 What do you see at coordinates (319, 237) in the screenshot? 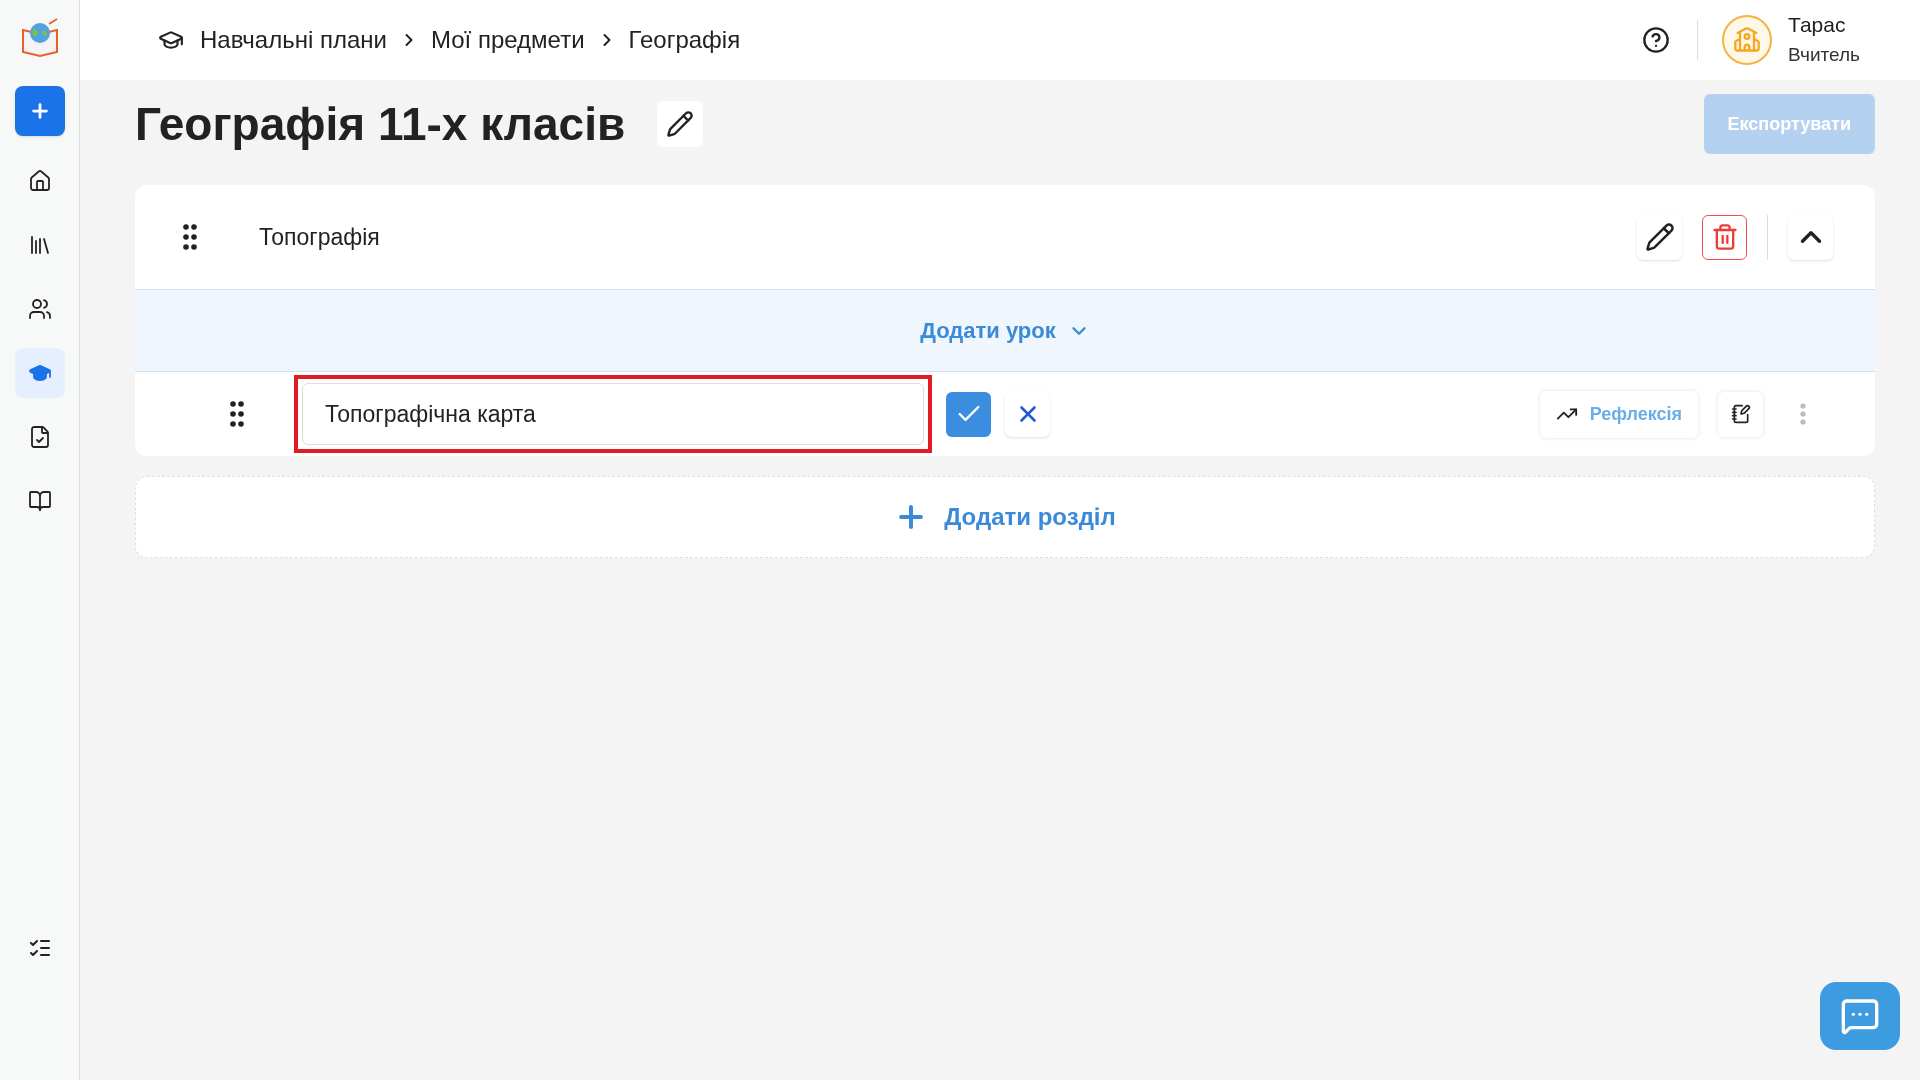
I see `section-title: Топографія` at bounding box center [319, 237].